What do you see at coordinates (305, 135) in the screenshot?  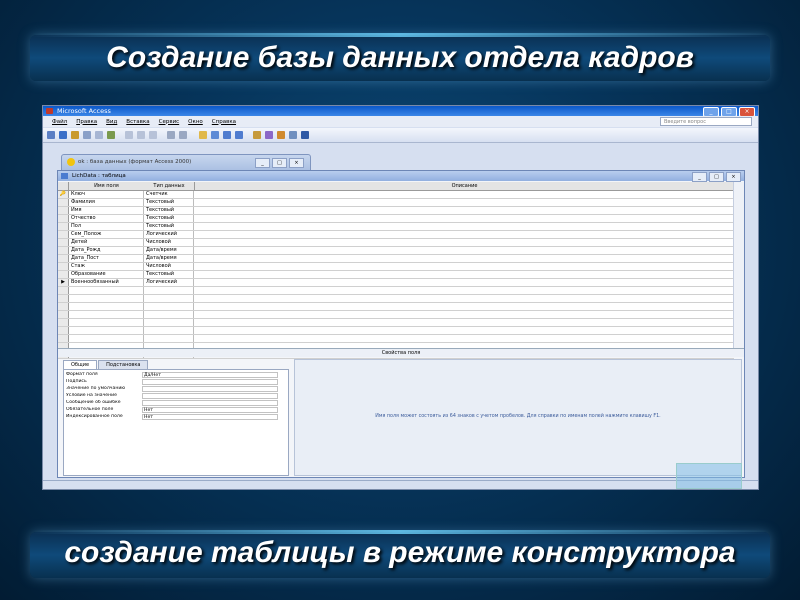 I see `help-icon` at bounding box center [305, 135].